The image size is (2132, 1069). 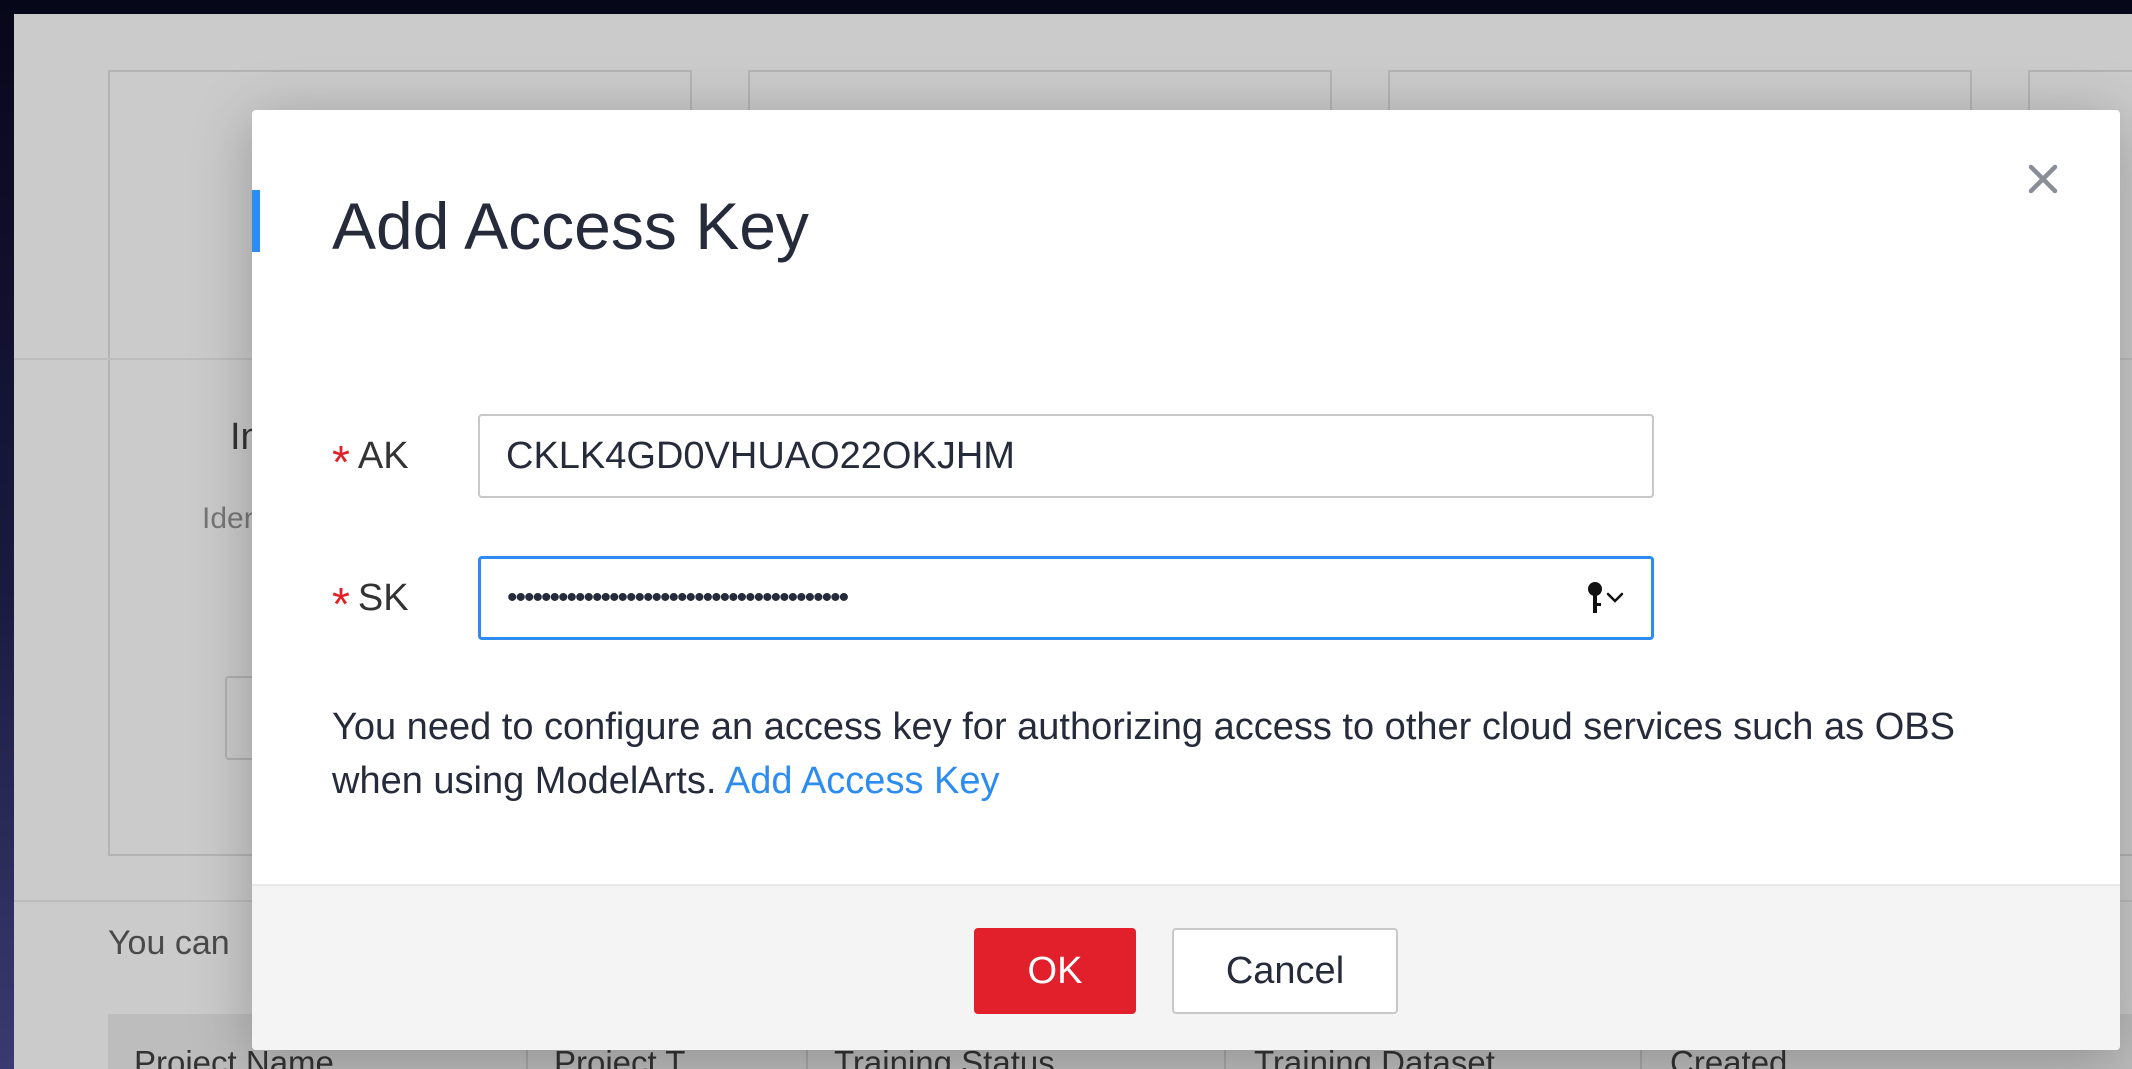 I want to click on title-accent-bar, so click(x=256, y=221).